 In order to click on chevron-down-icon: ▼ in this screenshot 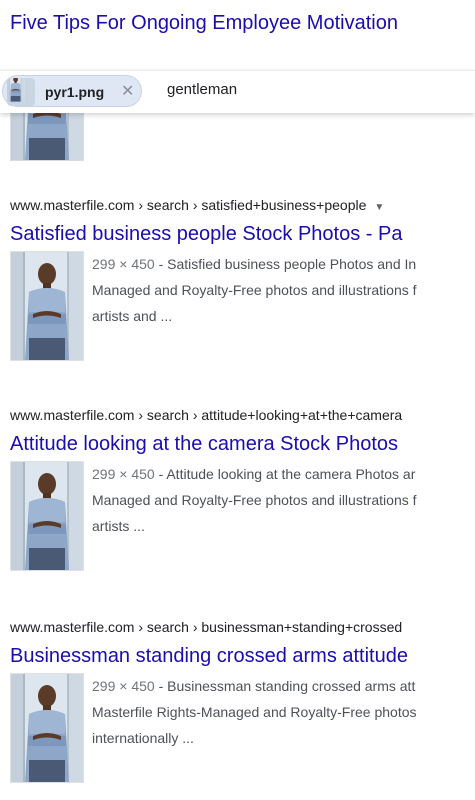, I will do `click(379, 208)`.